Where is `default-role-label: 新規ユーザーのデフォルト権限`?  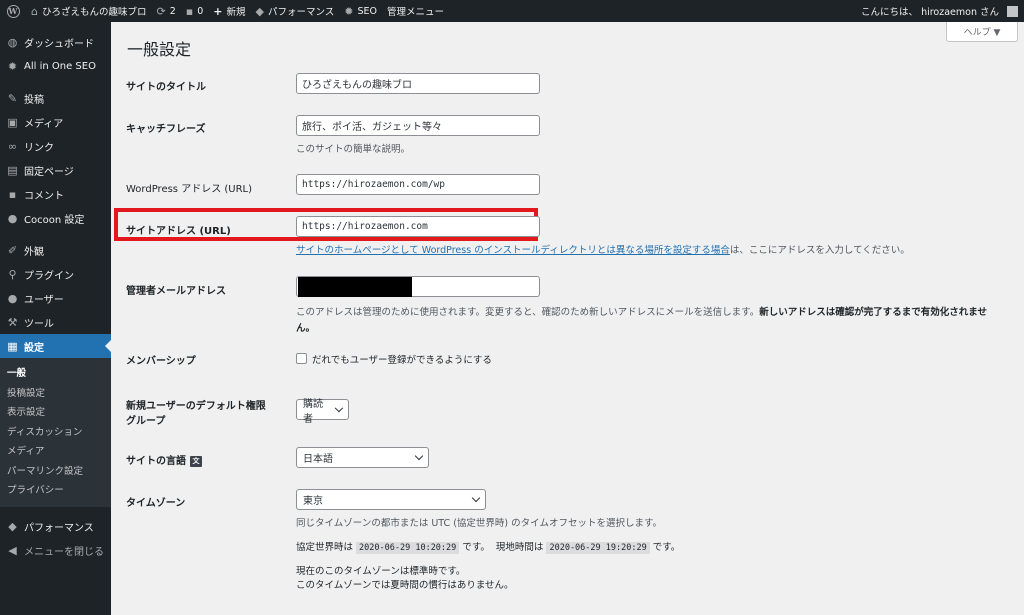 default-role-label: 新規ユーザーのデフォルト権限 is located at coordinates (196, 406).